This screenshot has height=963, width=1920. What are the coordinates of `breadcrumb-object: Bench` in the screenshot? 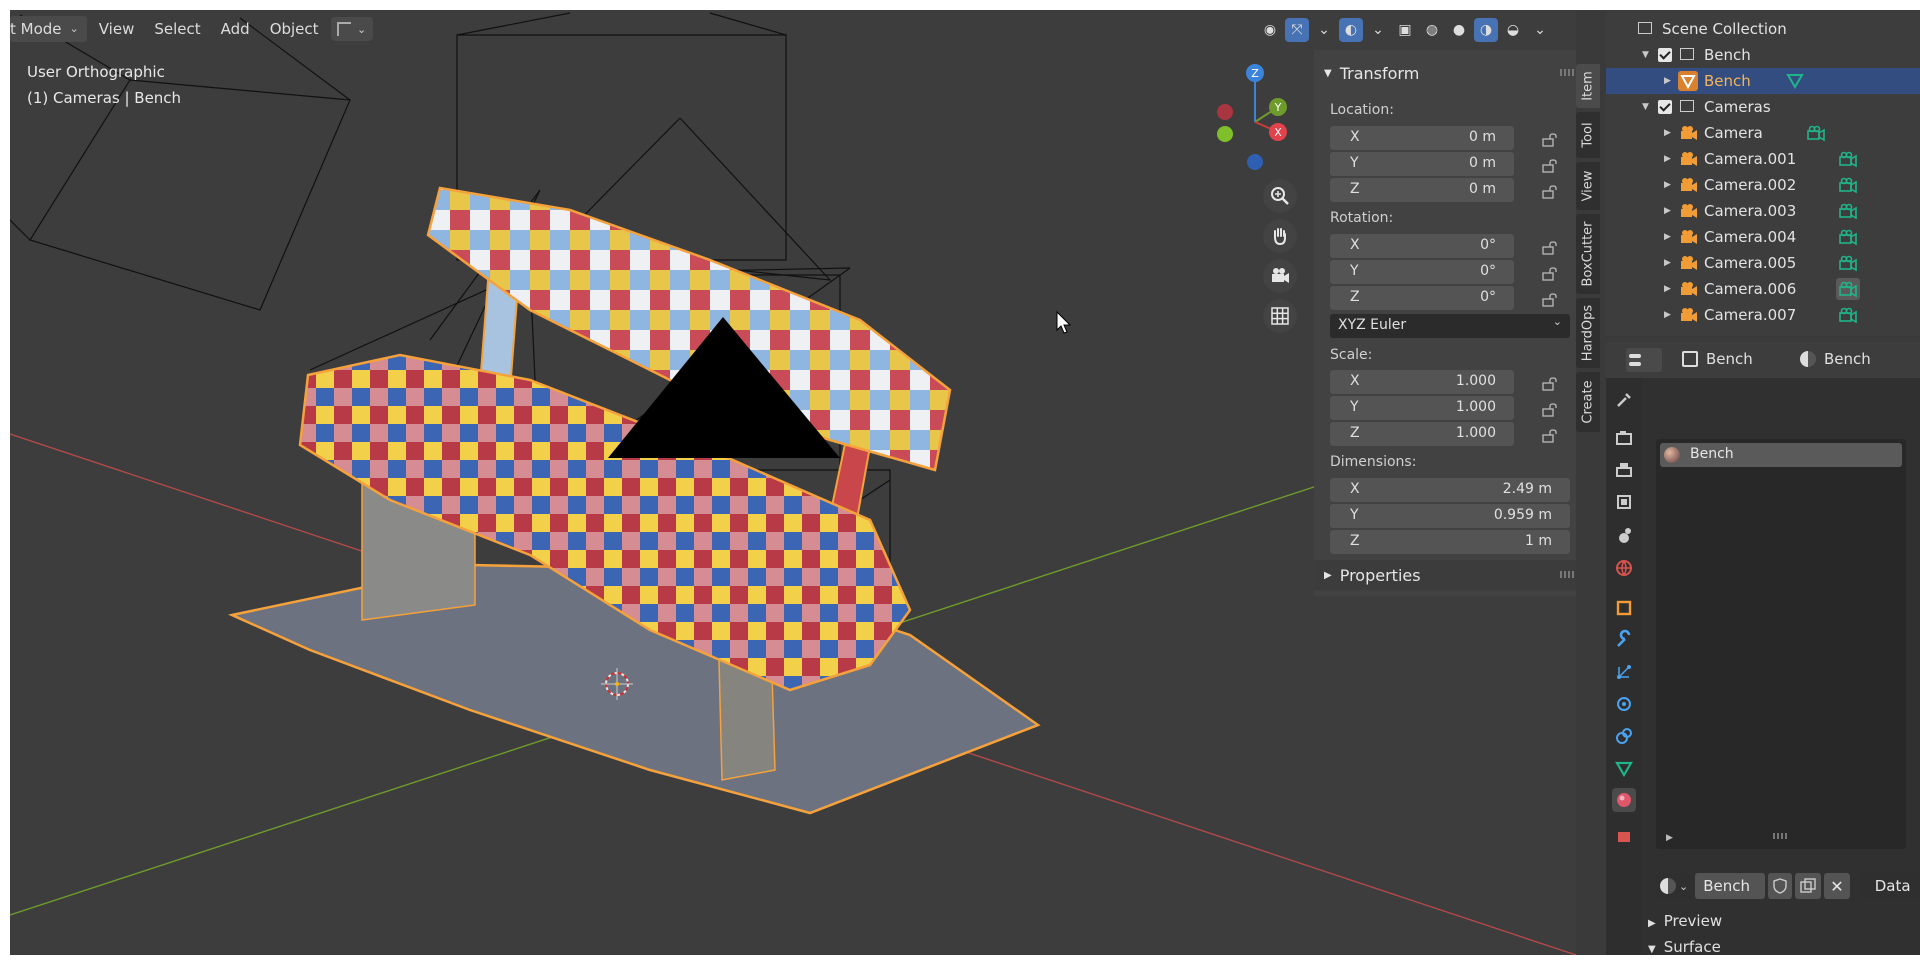 It's located at (1729, 359).